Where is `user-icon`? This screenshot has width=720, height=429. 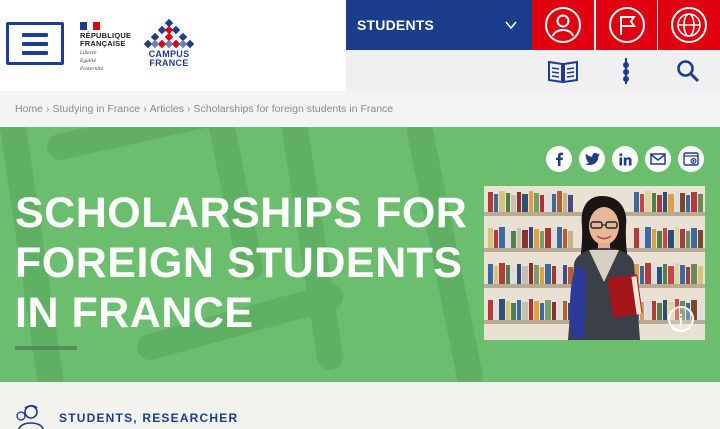 user-icon is located at coordinates (563, 25).